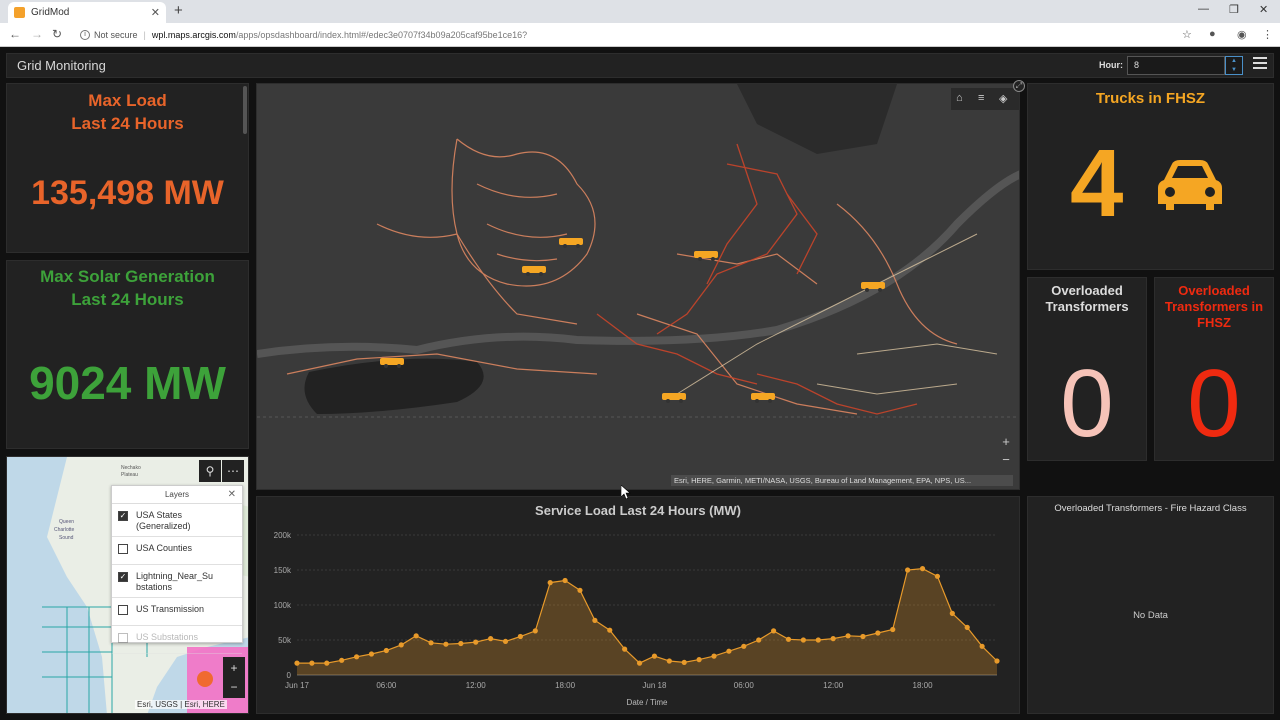  What do you see at coordinates (19, 12) in the screenshot?
I see `arcgis-favicon-icon` at bounding box center [19, 12].